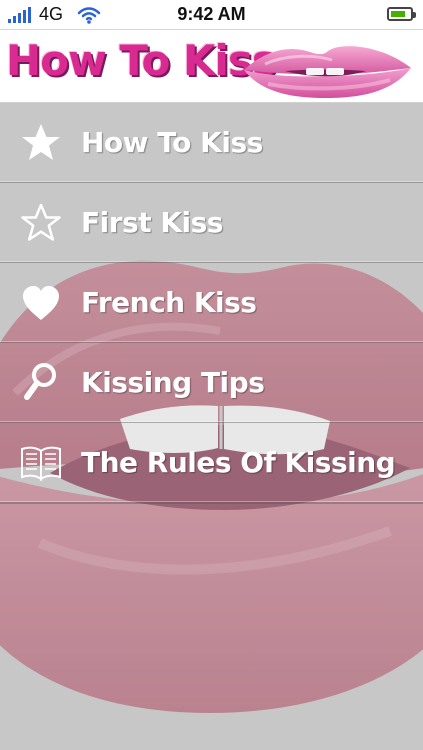 The image size is (423, 750). What do you see at coordinates (211, 503) in the screenshot?
I see `menu-item-empty` at bounding box center [211, 503].